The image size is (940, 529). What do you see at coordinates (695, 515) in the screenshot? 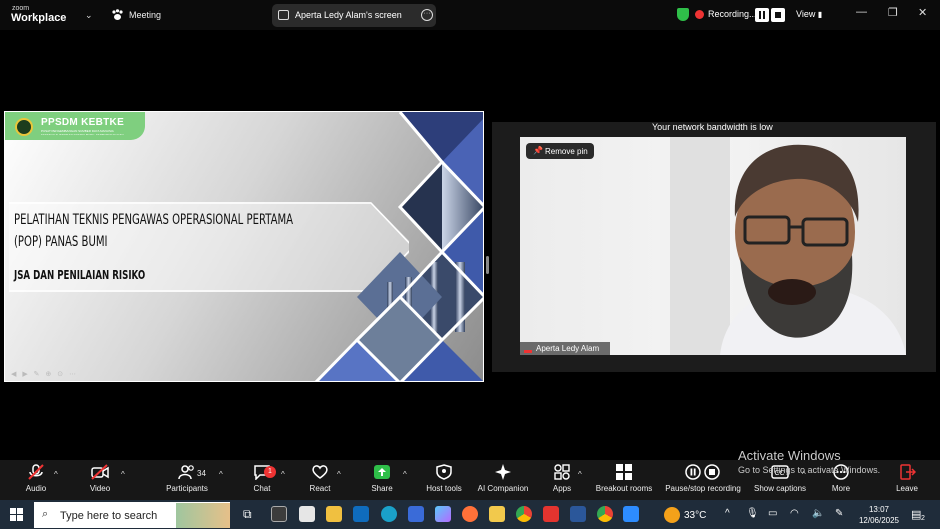
I see `weather-temperature: 33°C` at bounding box center [695, 515].